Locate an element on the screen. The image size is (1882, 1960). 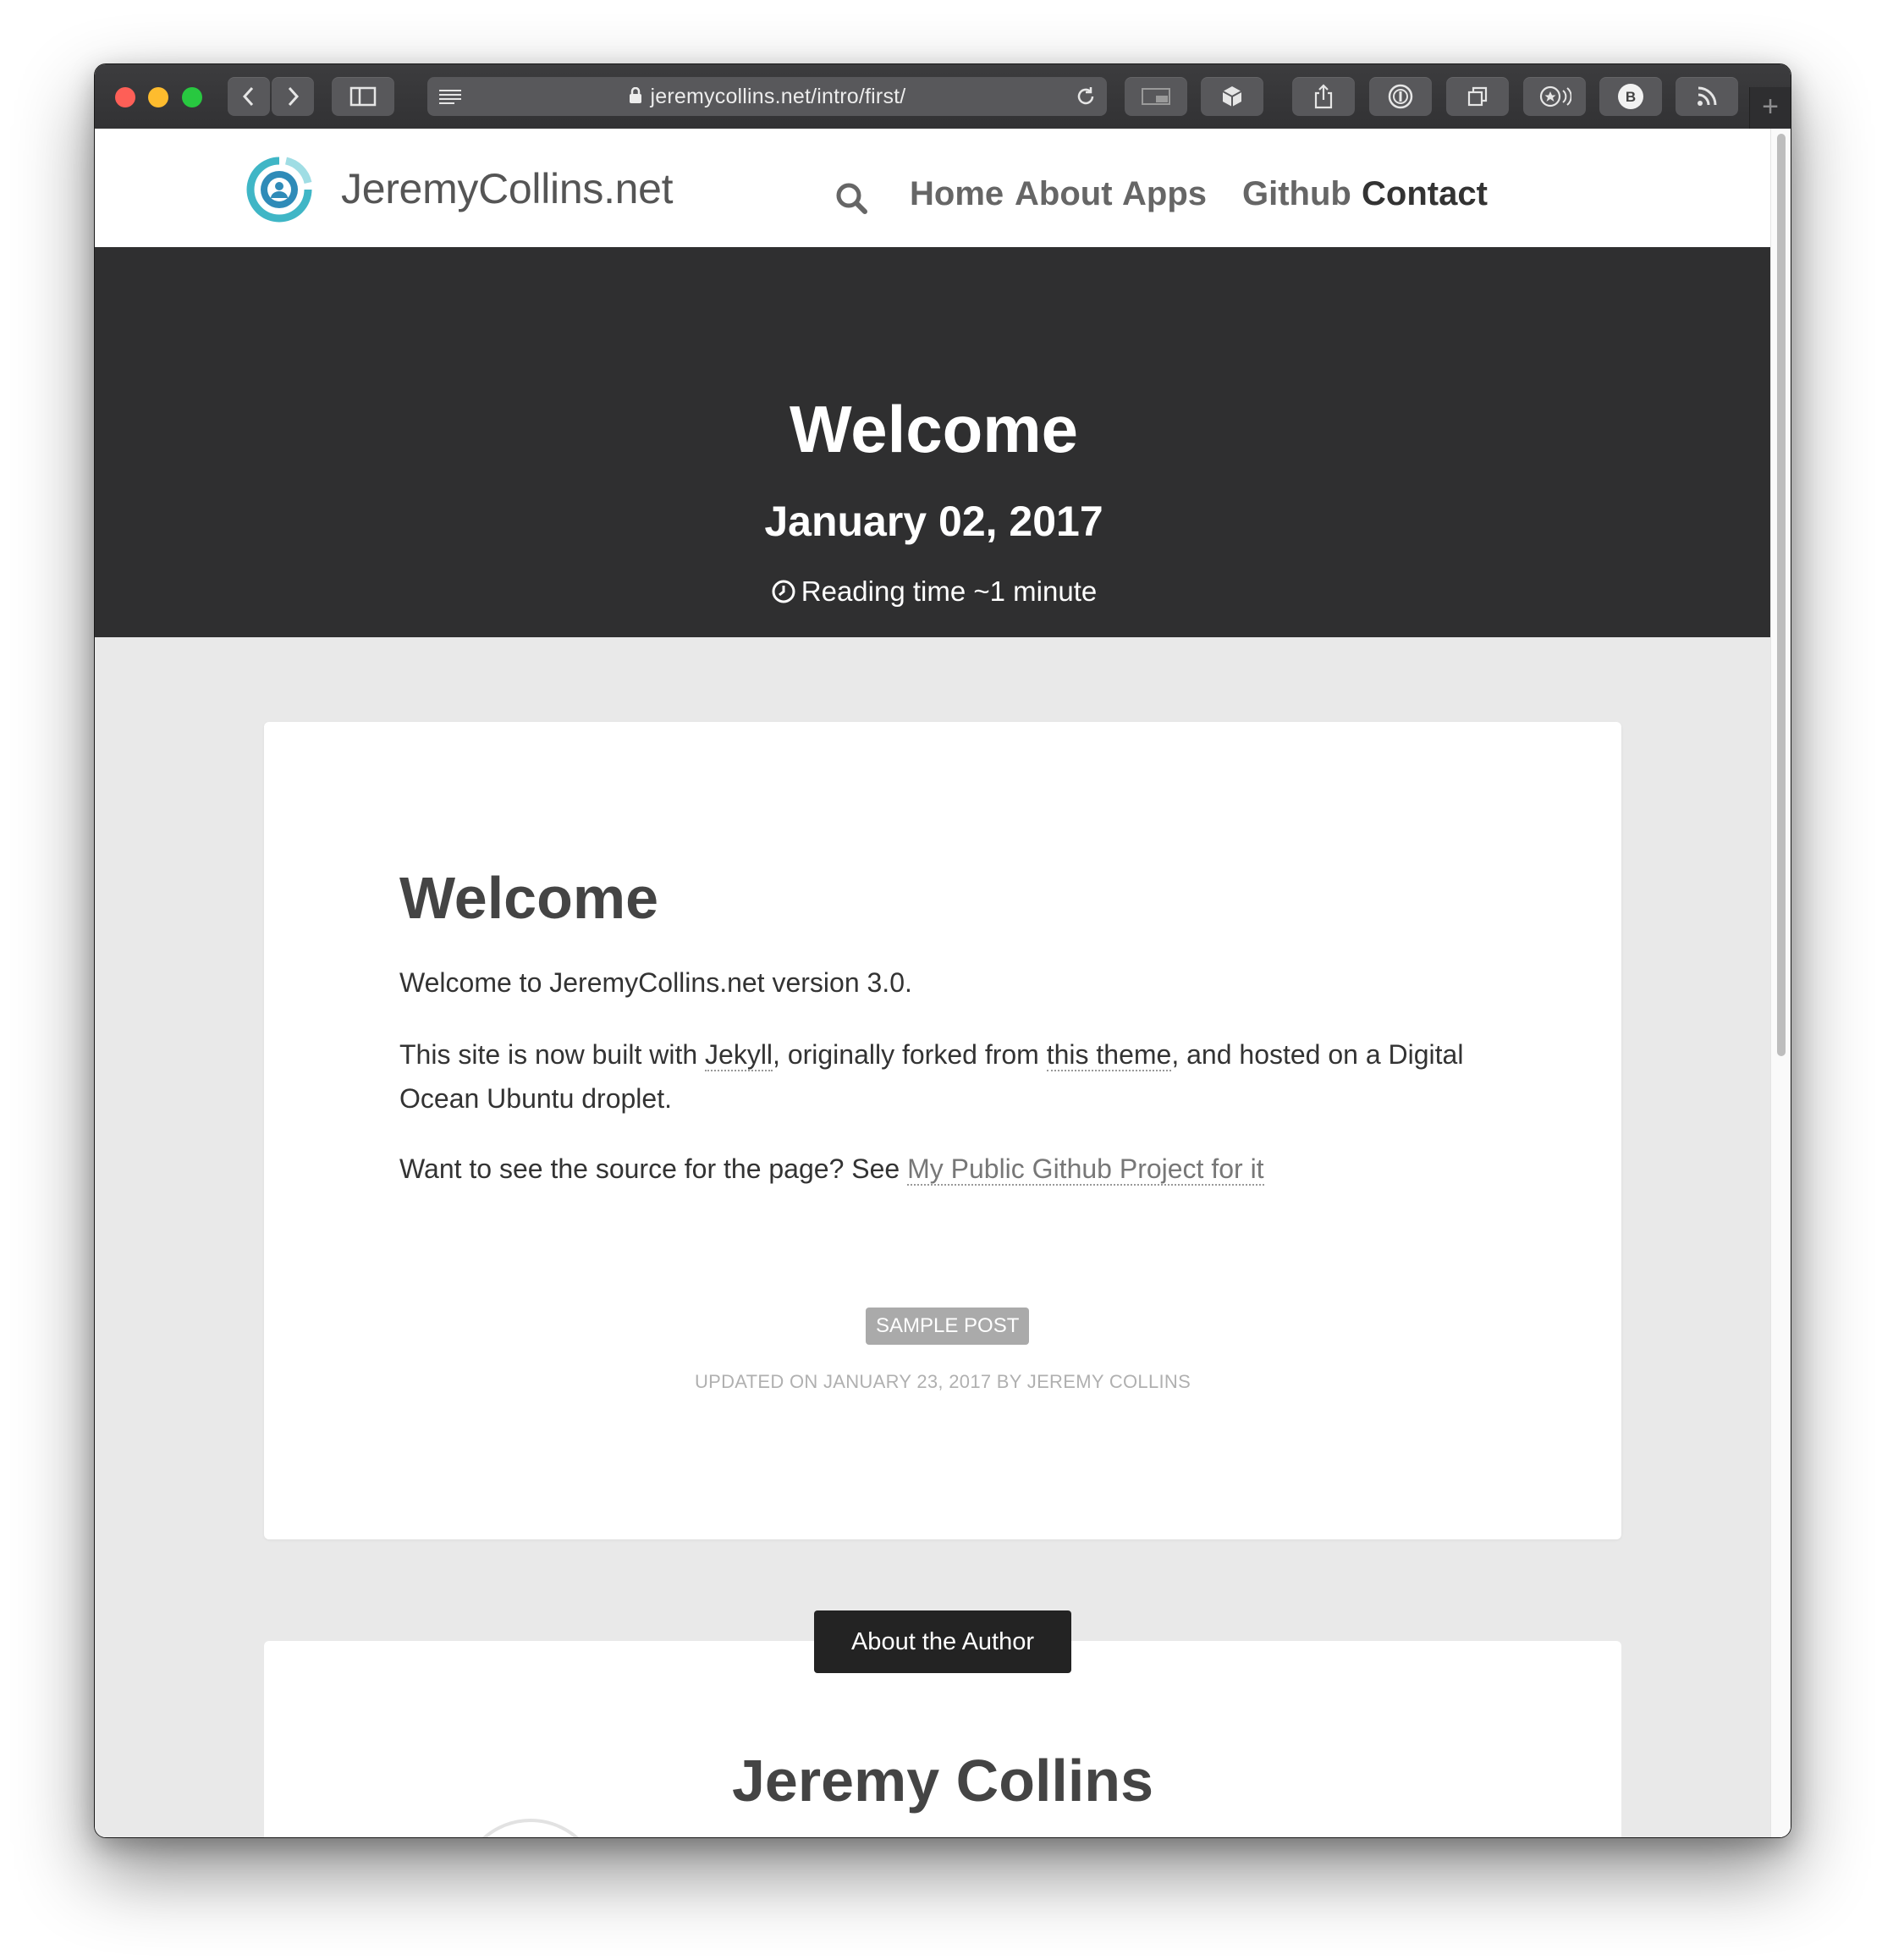
password-manager-button is located at coordinates (1400, 96).